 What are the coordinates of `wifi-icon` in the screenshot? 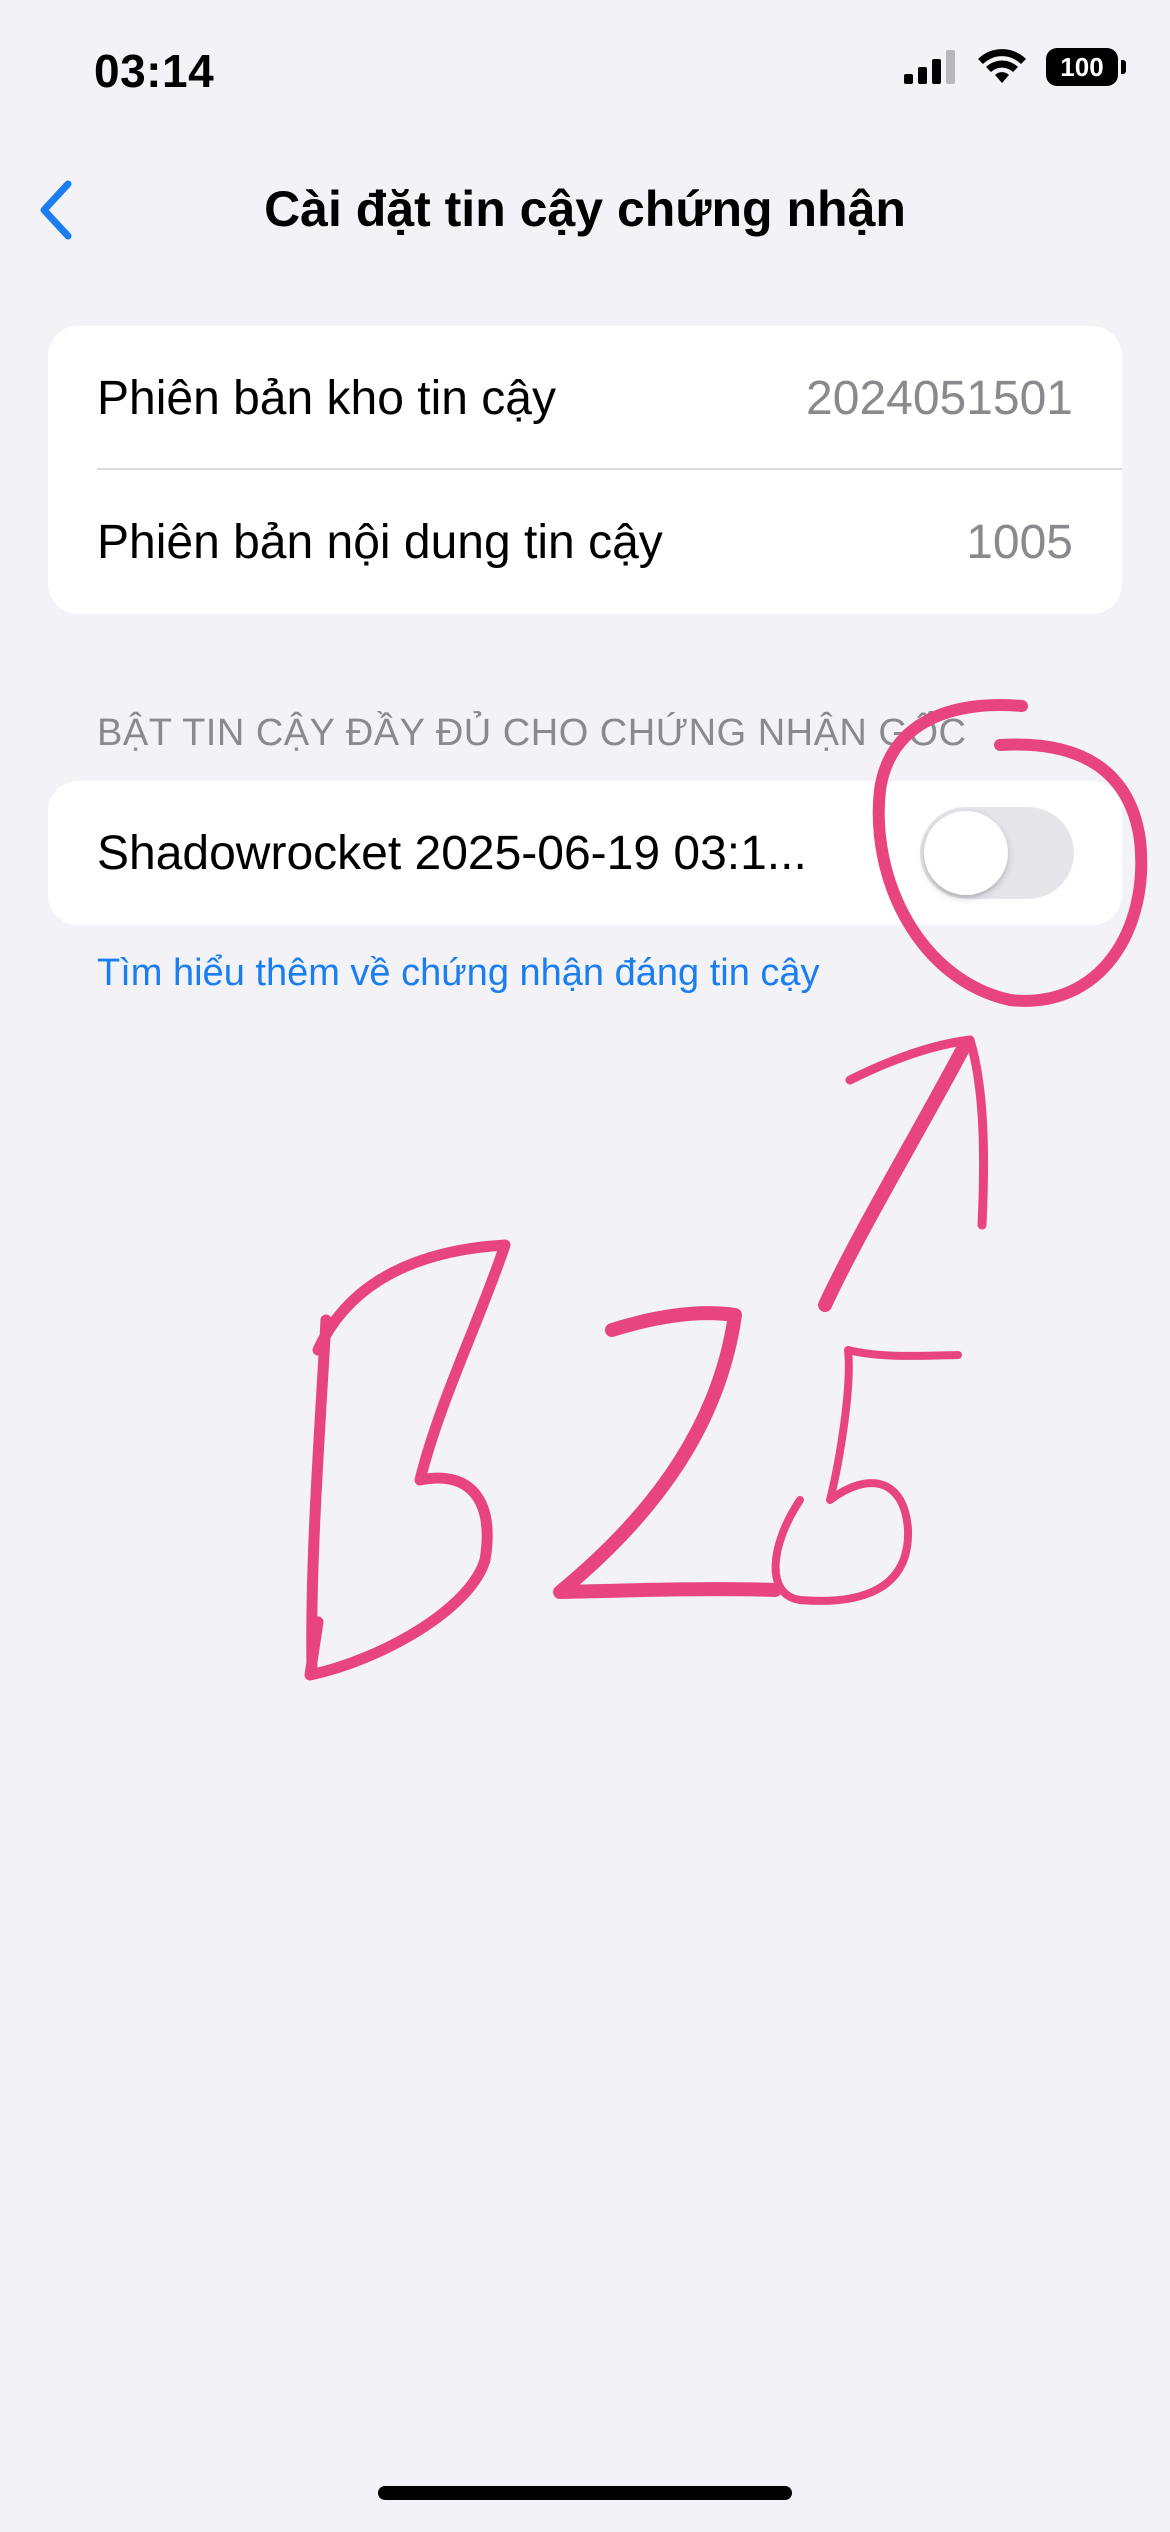 It's located at (1002, 66).